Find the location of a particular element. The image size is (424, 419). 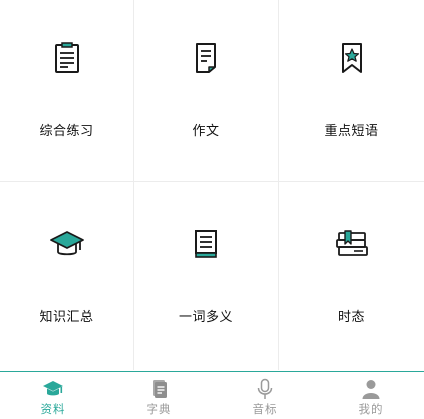

grid-item-label: 作文 is located at coordinates (206, 131).